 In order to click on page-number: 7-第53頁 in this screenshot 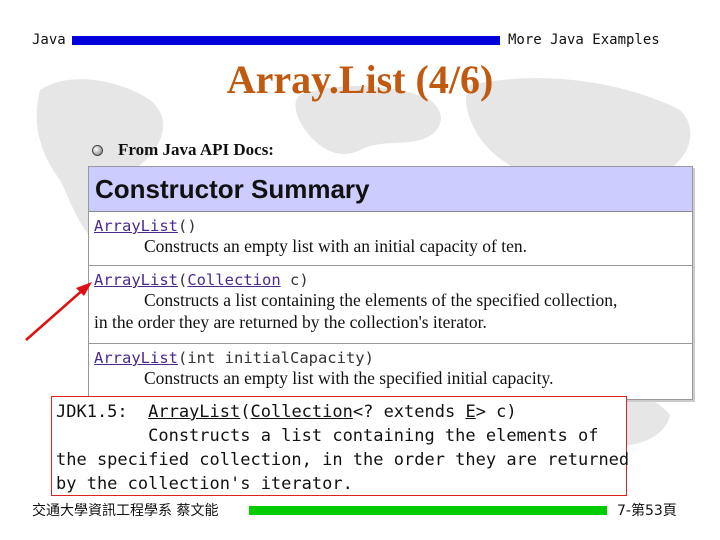, I will do `click(647, 511)`.